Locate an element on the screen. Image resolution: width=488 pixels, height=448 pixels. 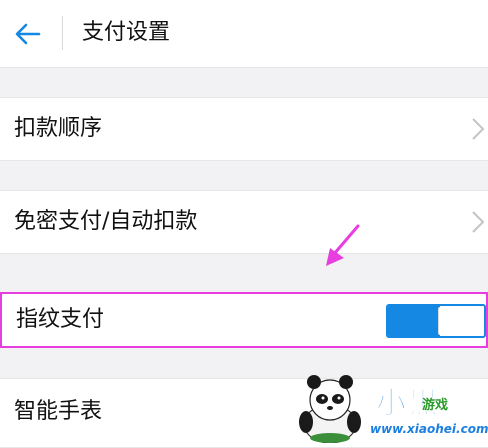
header-divider is located at coordinates (62, 33).